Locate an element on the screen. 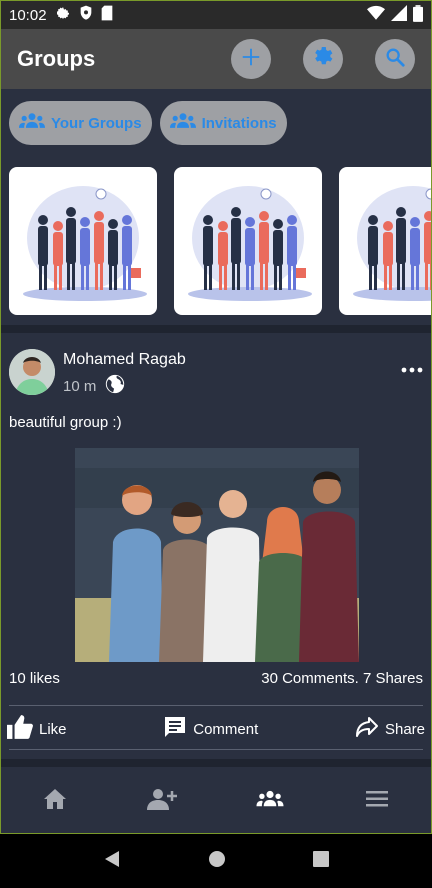 This screenshot has height=888, width=432. status-time: 10:02 is located at coordinates (28, 15).